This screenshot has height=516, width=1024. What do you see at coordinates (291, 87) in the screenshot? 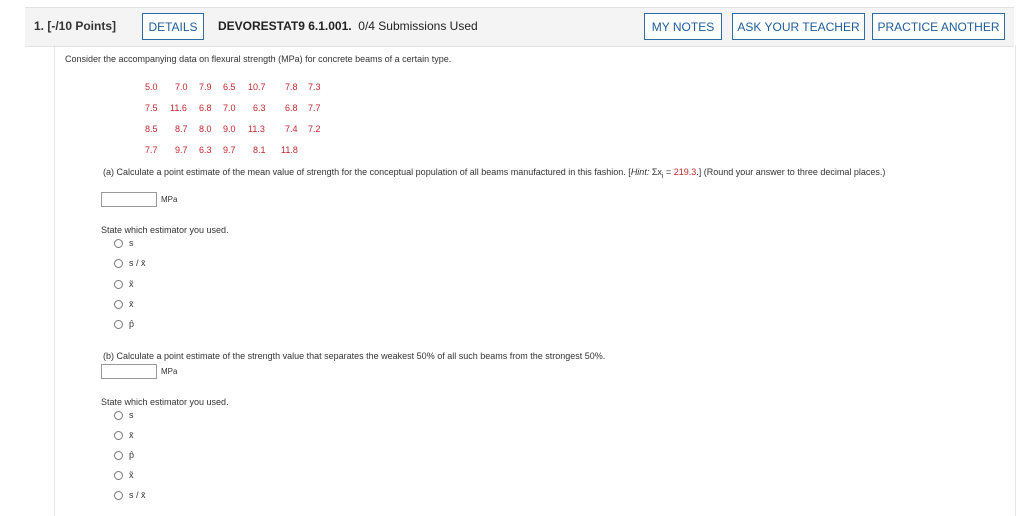
I see `data-cell: 7.8` at bounding box center [291, 87].